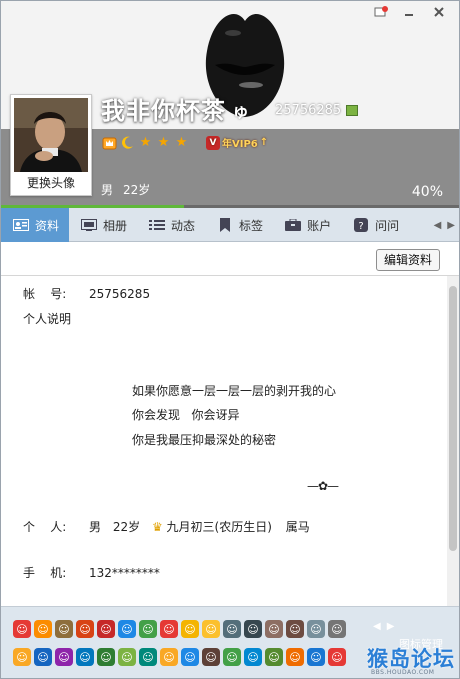  Describe the element at coordinates (319, 225) in the screenshot. I see `tab-label: 账户` at that location.